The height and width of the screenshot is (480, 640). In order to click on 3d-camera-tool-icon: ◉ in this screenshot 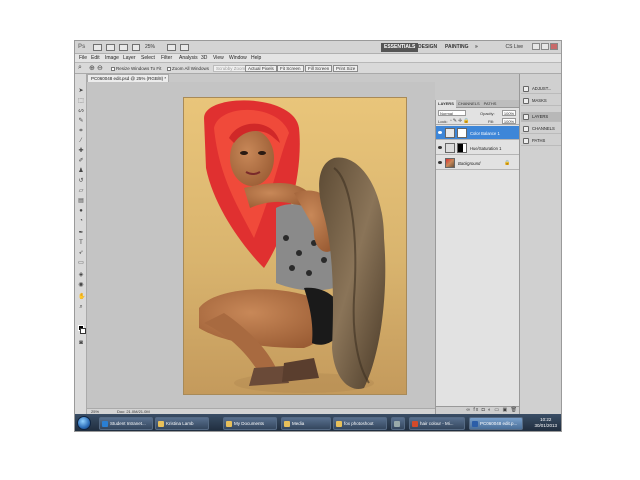, I will do `click(81, 285)`.